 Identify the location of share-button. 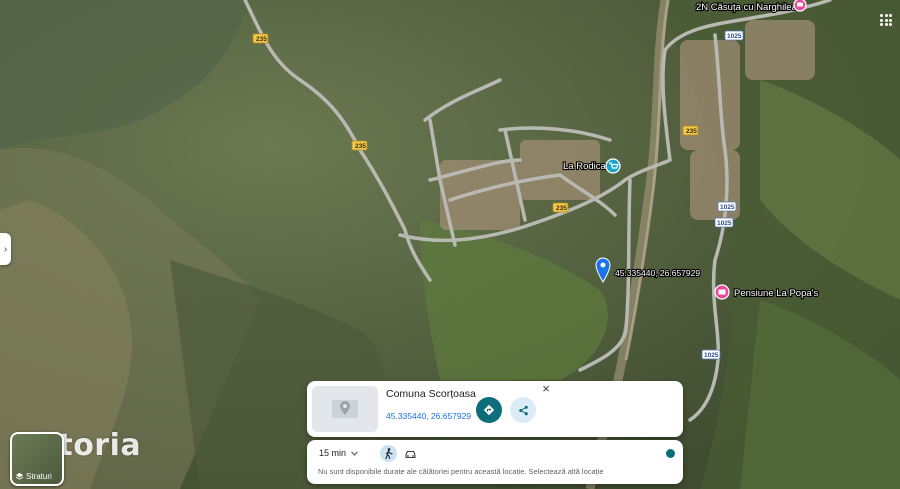
(523, 410).